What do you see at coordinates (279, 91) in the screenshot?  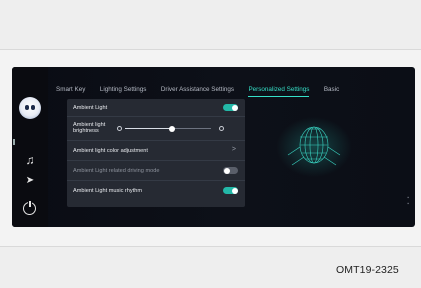 I see `tab-personalized-settings: Personalized Settings` at bounding box center [279, 91].